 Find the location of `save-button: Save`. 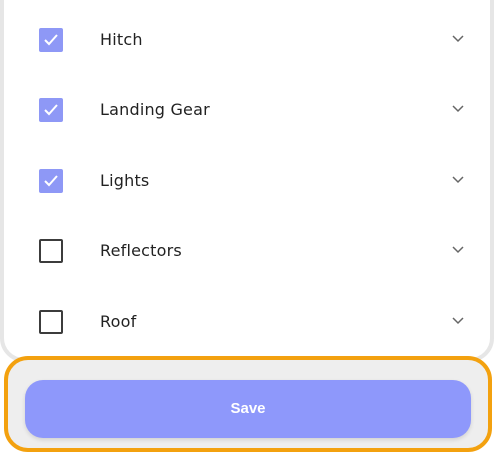

save-button: Save is located at coordinates (248, 409).